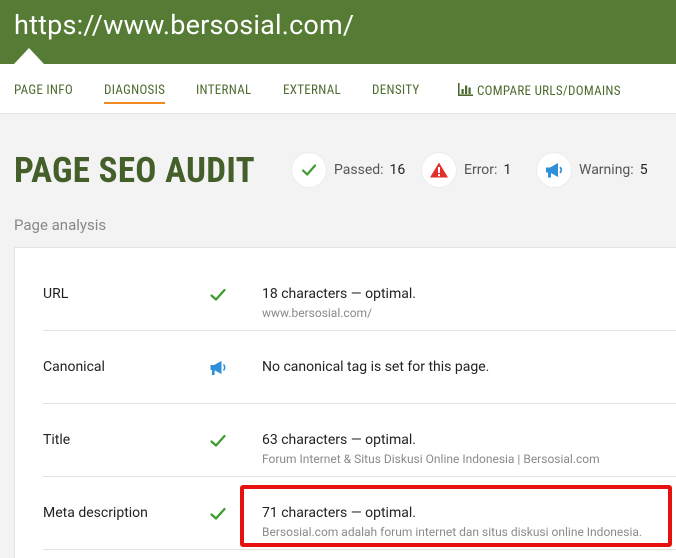 Image resolution: width=676 pixels, height=558 pixels. Describe the element at coordinates (396, 90) in the screenshot. I see `tab-density: DENSITY` at that location.